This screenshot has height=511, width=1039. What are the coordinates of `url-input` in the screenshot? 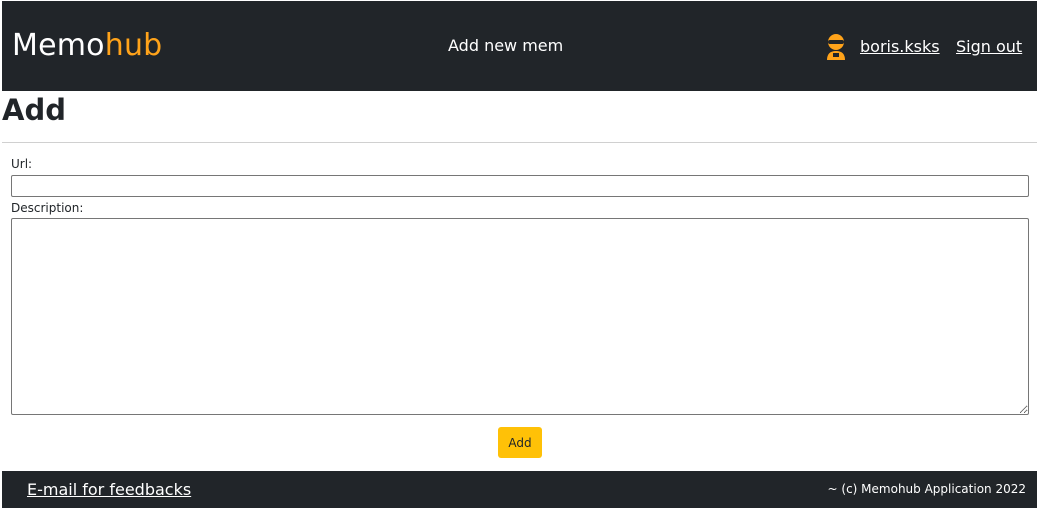 It's located at (520, 186).